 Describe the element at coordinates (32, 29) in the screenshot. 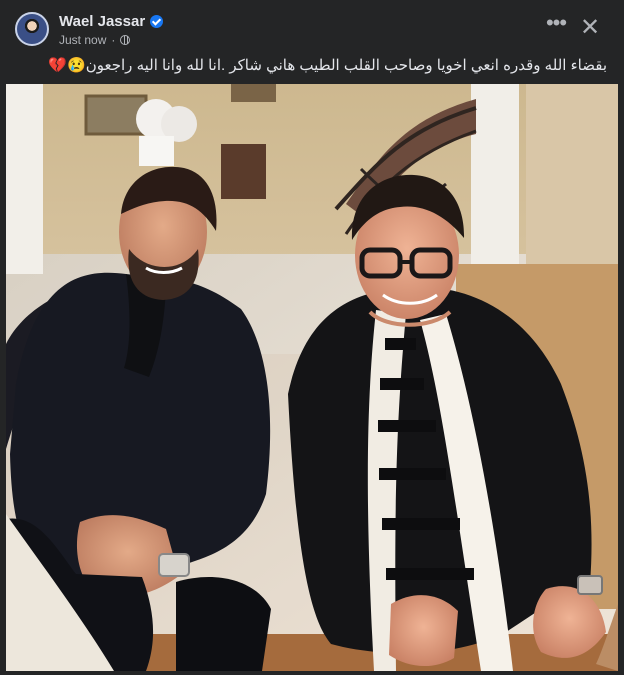

I see `author-avatar` at that location.